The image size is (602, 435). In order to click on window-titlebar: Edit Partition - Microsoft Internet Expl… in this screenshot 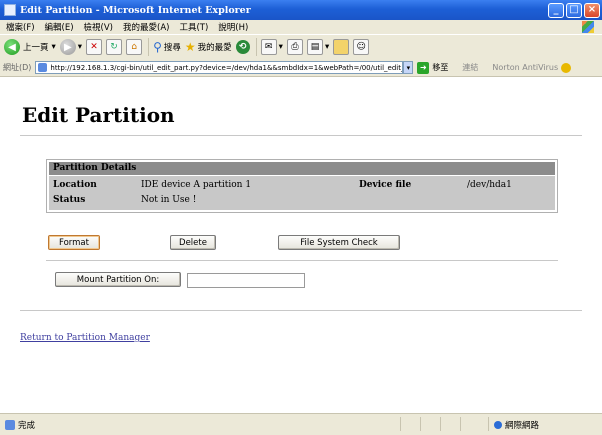, I will do `click(301, 10)`.